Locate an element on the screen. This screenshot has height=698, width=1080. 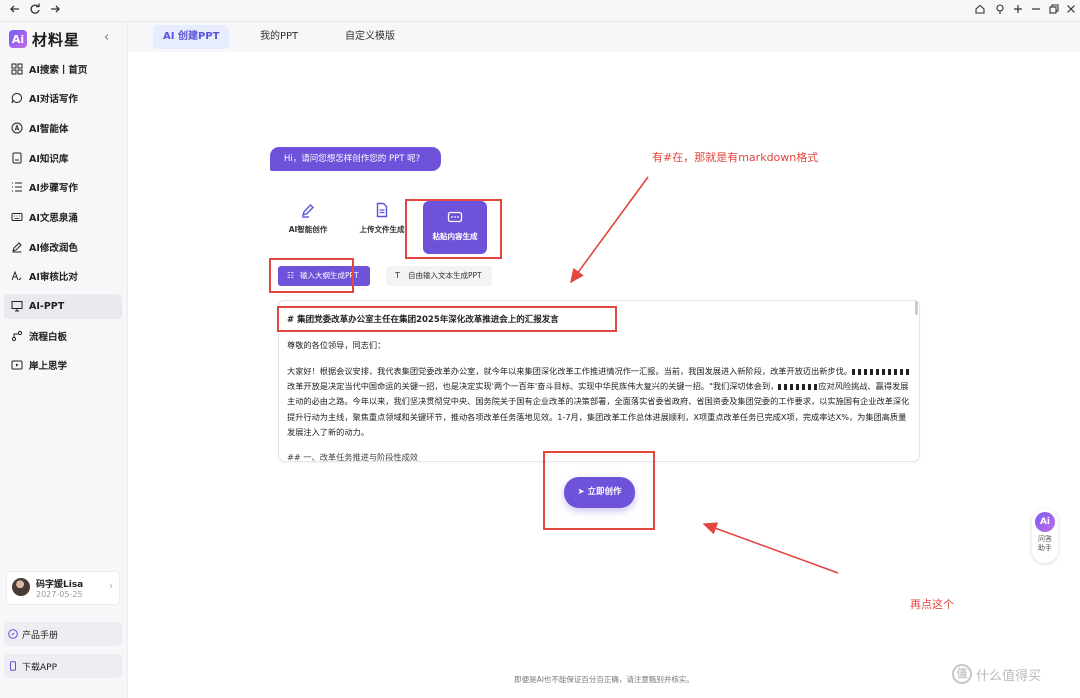
chevron-right-icon: › is located at coordinates (111, 586).